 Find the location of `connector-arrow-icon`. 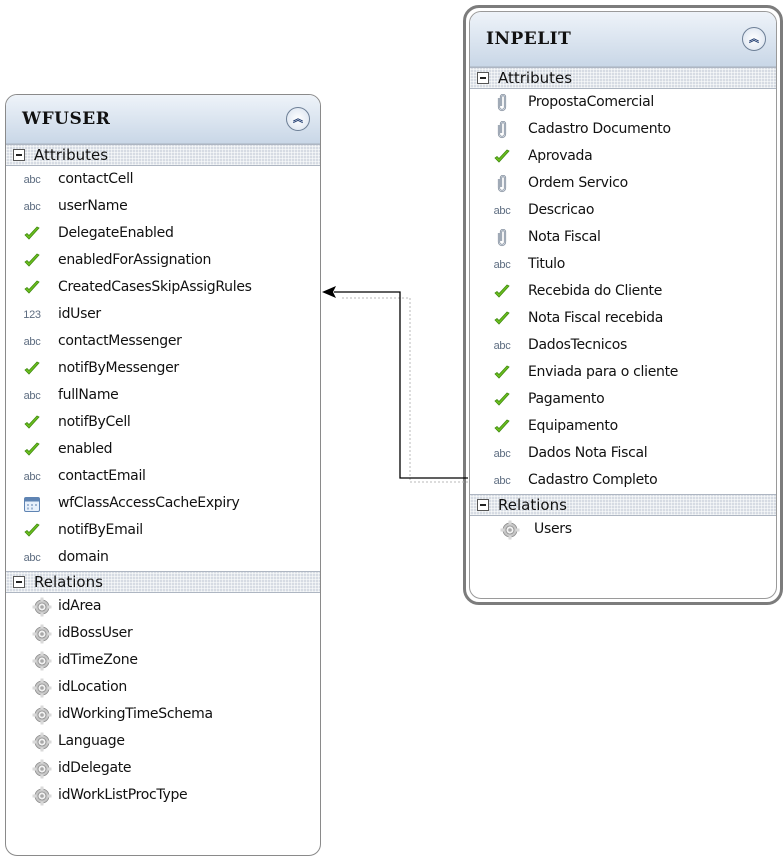

connector-arrow-icon is located at coordinates (329, 292).